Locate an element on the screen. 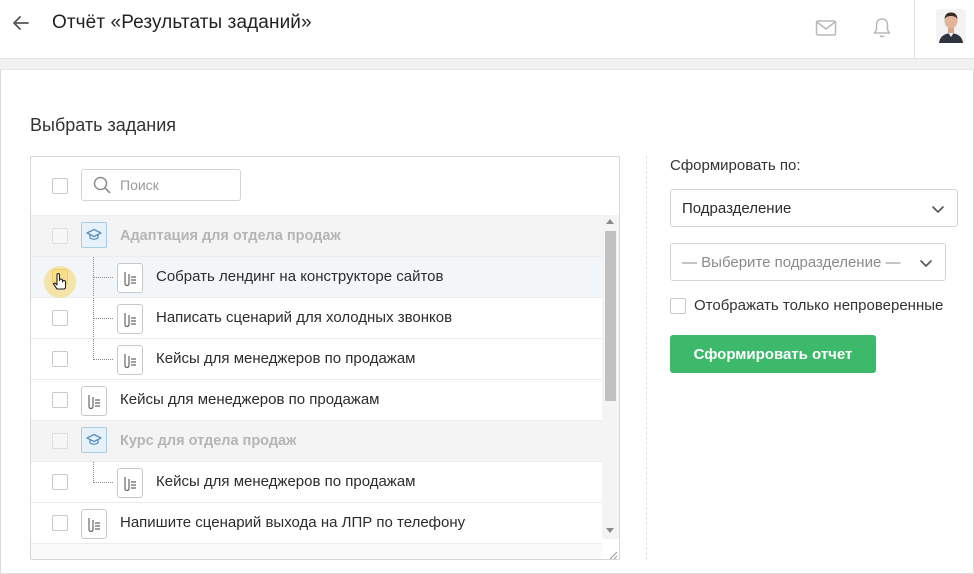 This screenshot has width=974, height=574. bell-icon is located at coordinates (882, 28).